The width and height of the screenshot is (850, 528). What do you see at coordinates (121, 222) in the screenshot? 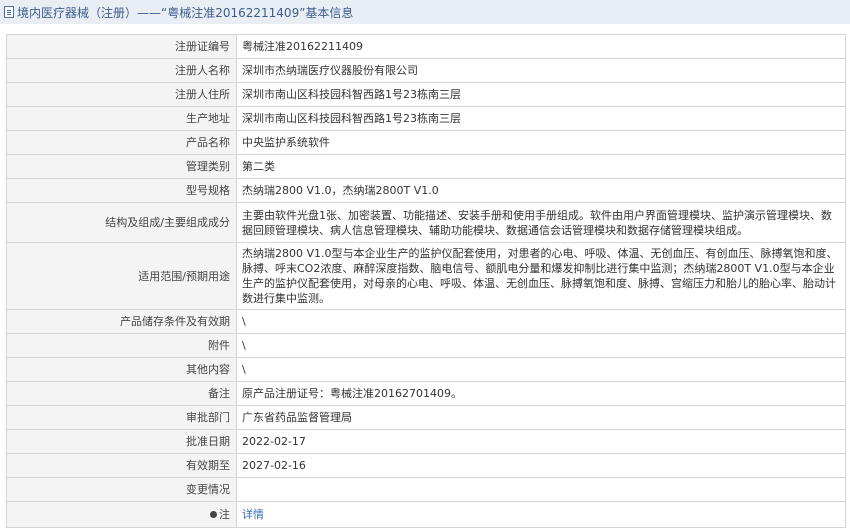
I see `row-label: 结构及组成/主要组成成分` at bounding box center [121, 222].